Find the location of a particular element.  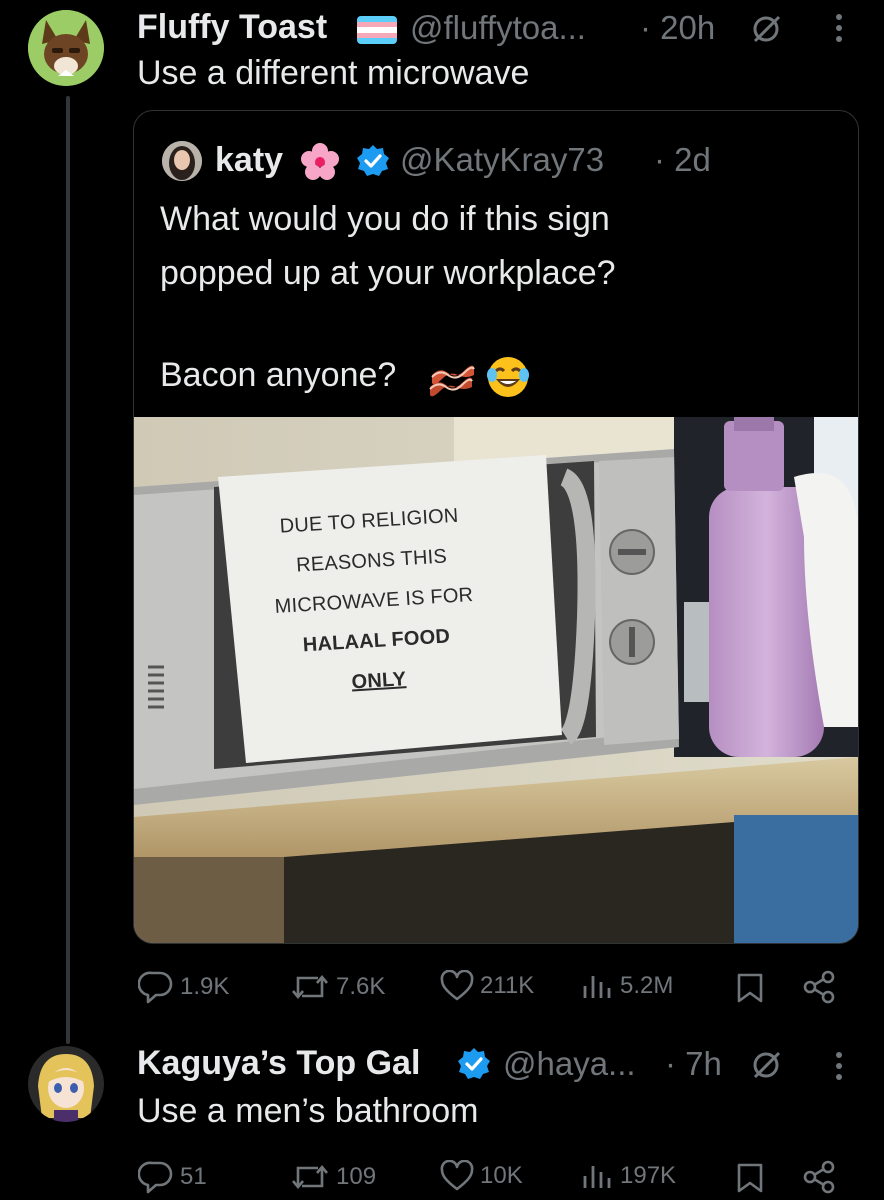

like-count: 211K is located at coordinates (507, 985).